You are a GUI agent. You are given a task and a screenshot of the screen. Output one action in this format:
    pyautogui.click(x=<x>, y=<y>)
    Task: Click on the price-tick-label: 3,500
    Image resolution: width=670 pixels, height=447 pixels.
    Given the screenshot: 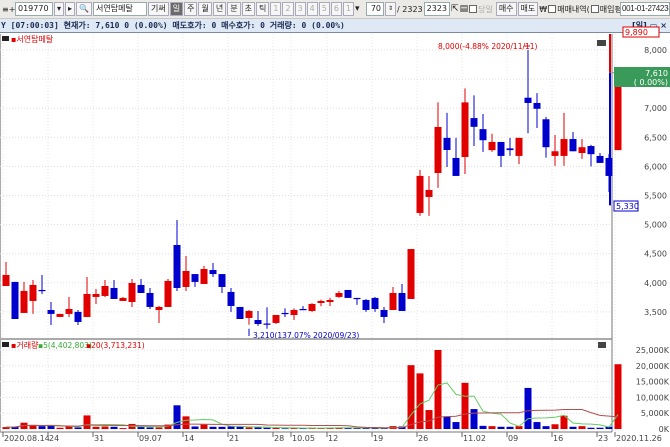 What is the action you would take?
    pyautogui.click(x=655, y=312)
    